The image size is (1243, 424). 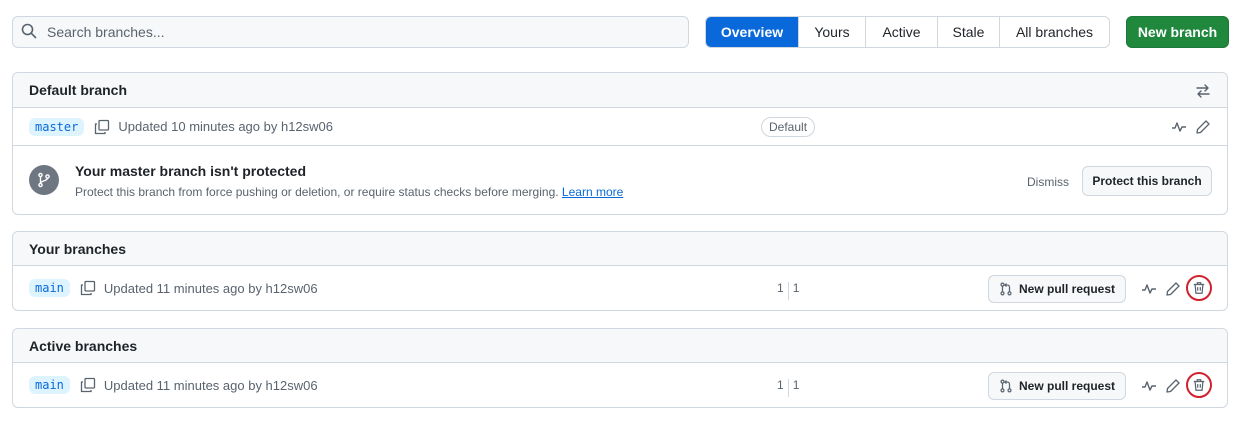 What do you see at coordinates (620, 346) in the screenshot?
I see `section-header: Active branches` at bounding box center [620, 346].